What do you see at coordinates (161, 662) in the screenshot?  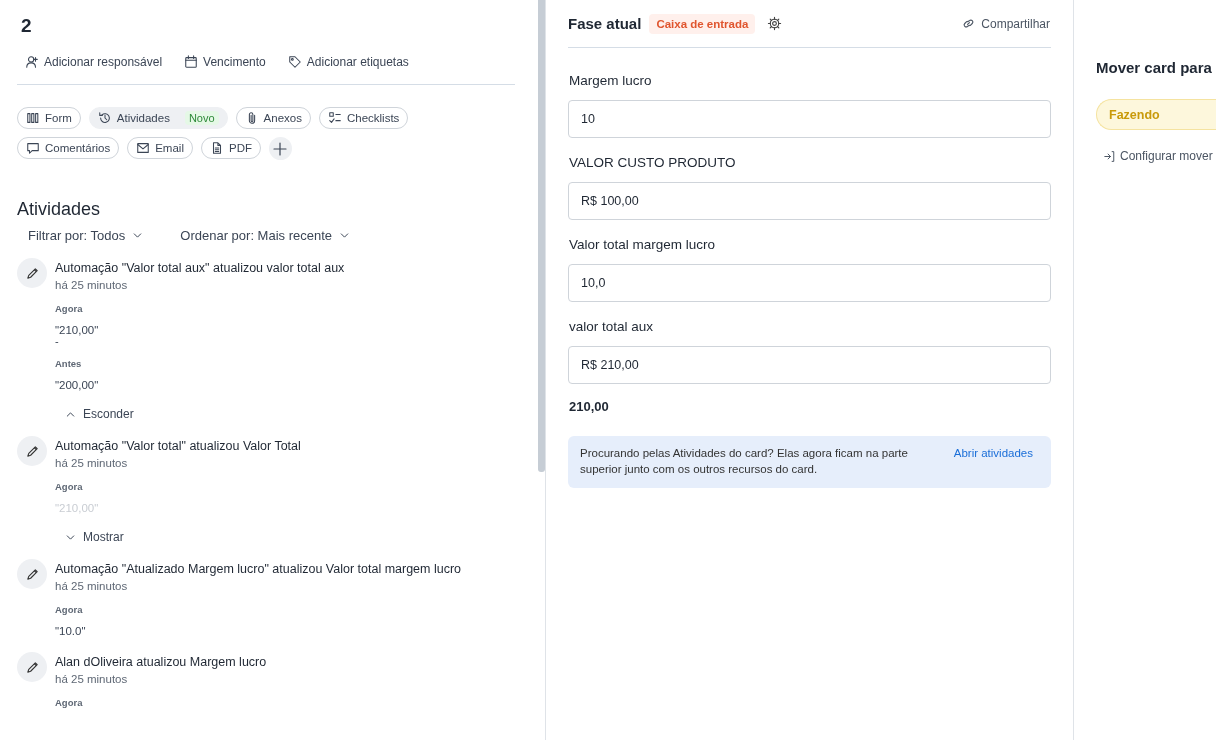 I see `activity-title: Alan dOliveira atualizou Margem lucro` at bounding box center [161, 662].